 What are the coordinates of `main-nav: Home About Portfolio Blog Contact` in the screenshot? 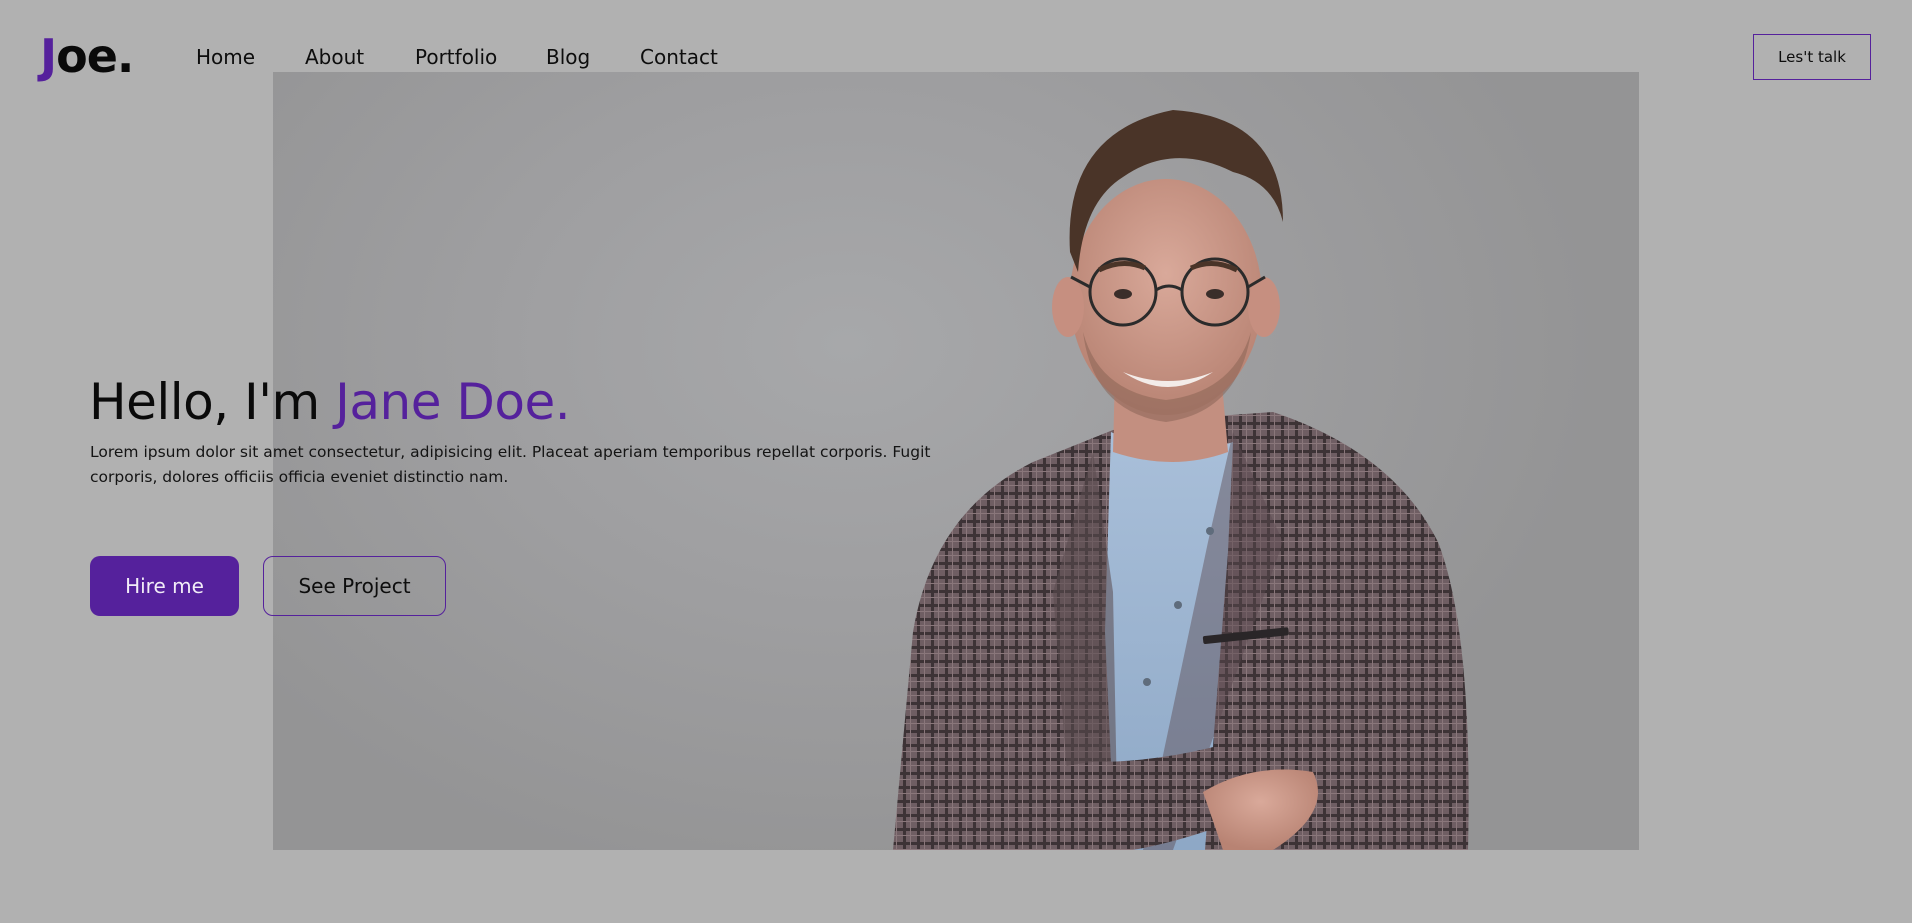 It's located at (473, 57).